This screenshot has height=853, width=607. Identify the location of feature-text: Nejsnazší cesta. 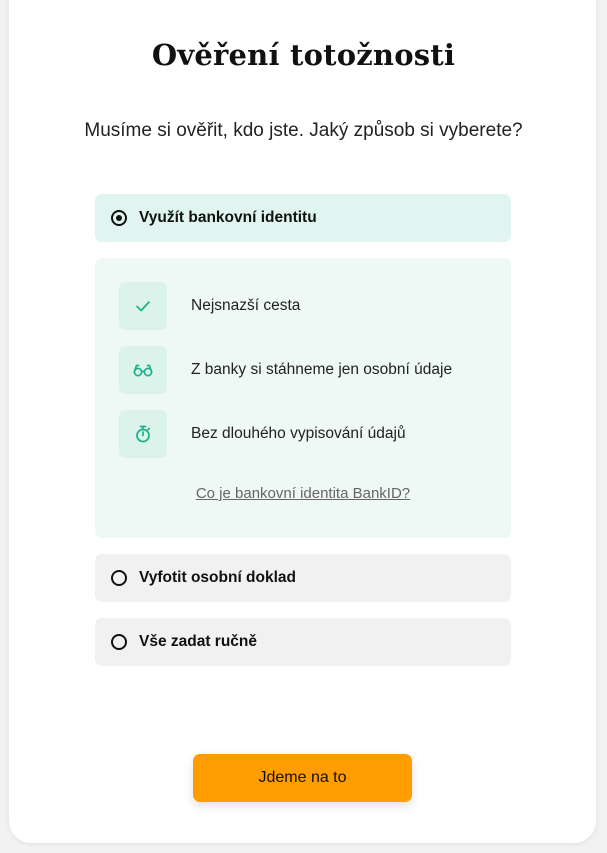
(246, 305).